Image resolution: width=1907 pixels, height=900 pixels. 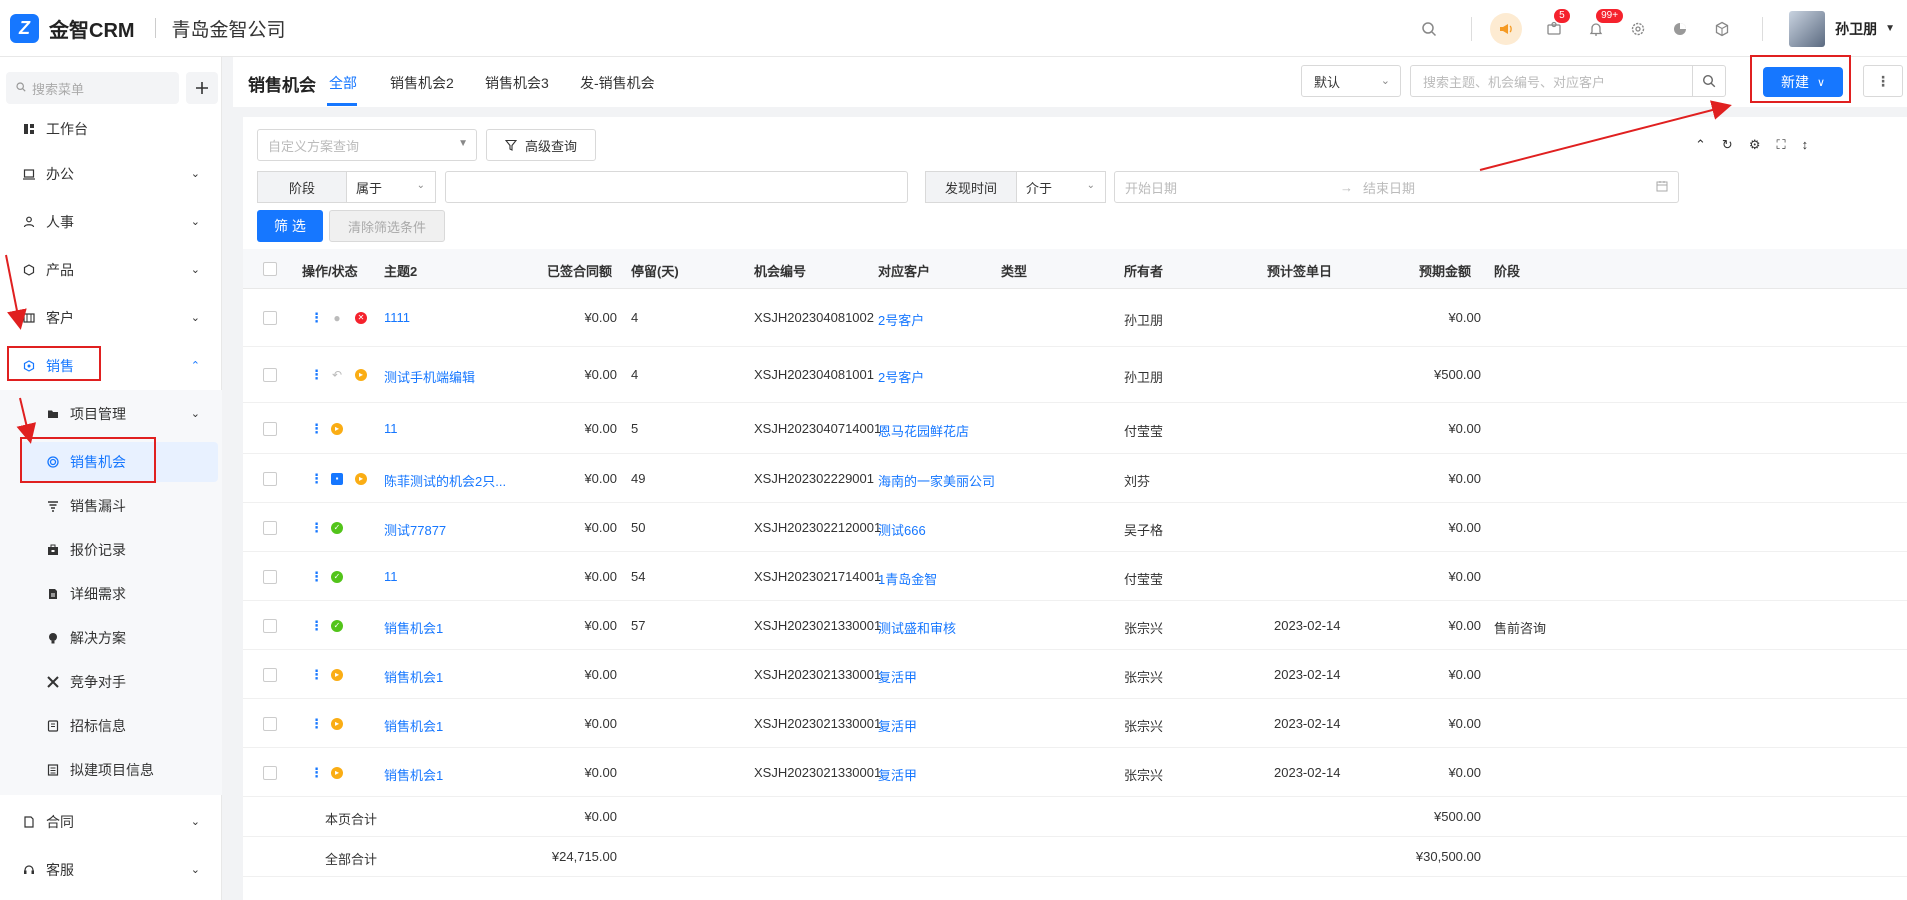 I want to click on customer-link: 测试盛和审核, so click(x=917, y=627).